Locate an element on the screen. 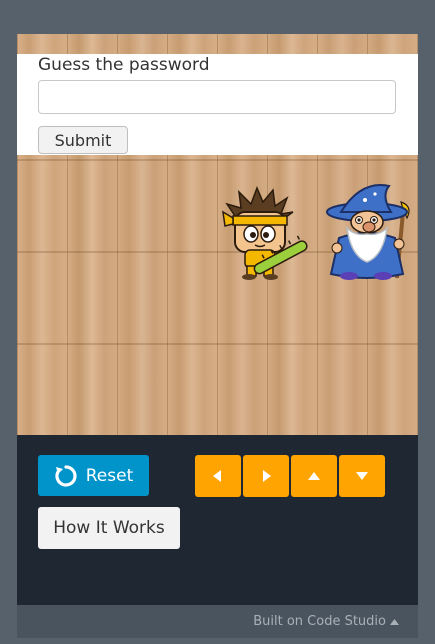 Image resolution: width=435 pixels, height=644 pixels. reset-button: Reset is located at coordinates (93, 475).